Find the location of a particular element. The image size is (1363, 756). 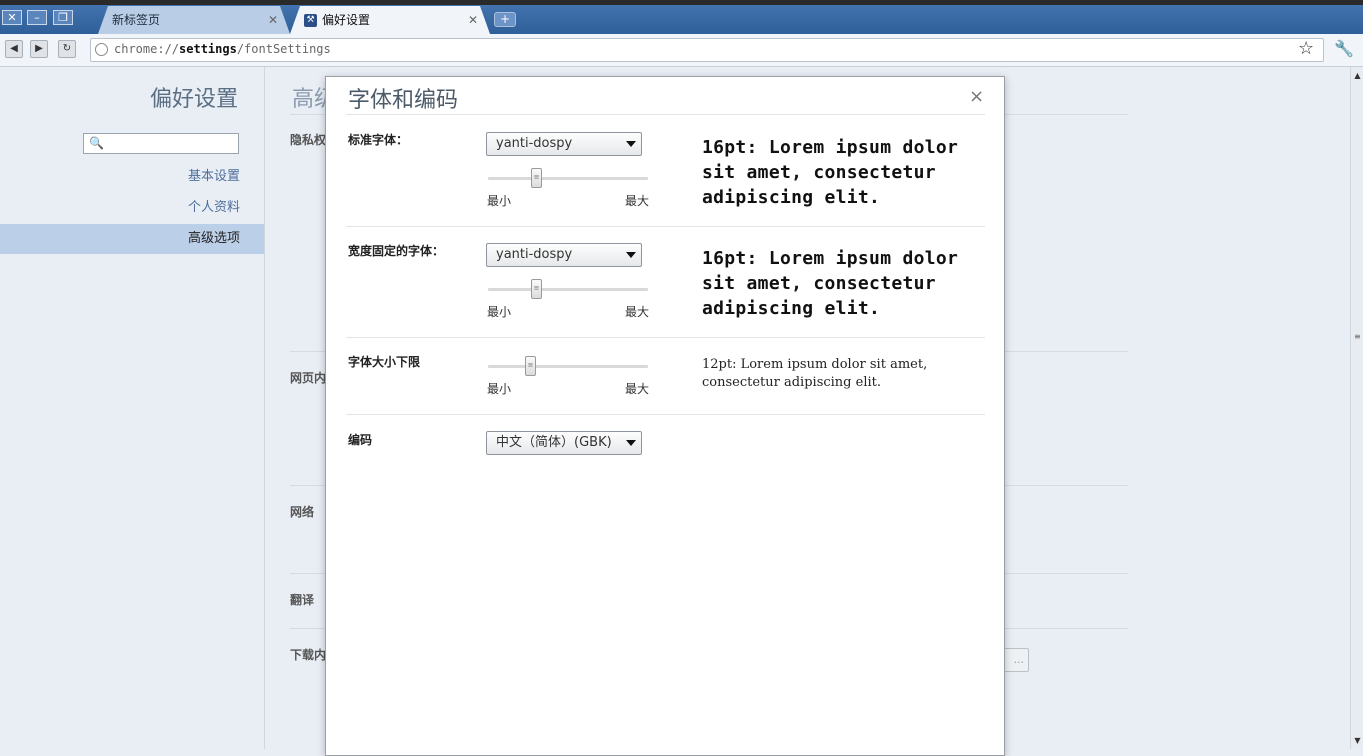

wrench-favicon-icon: ⚒ is located at coordinates (310, 20).